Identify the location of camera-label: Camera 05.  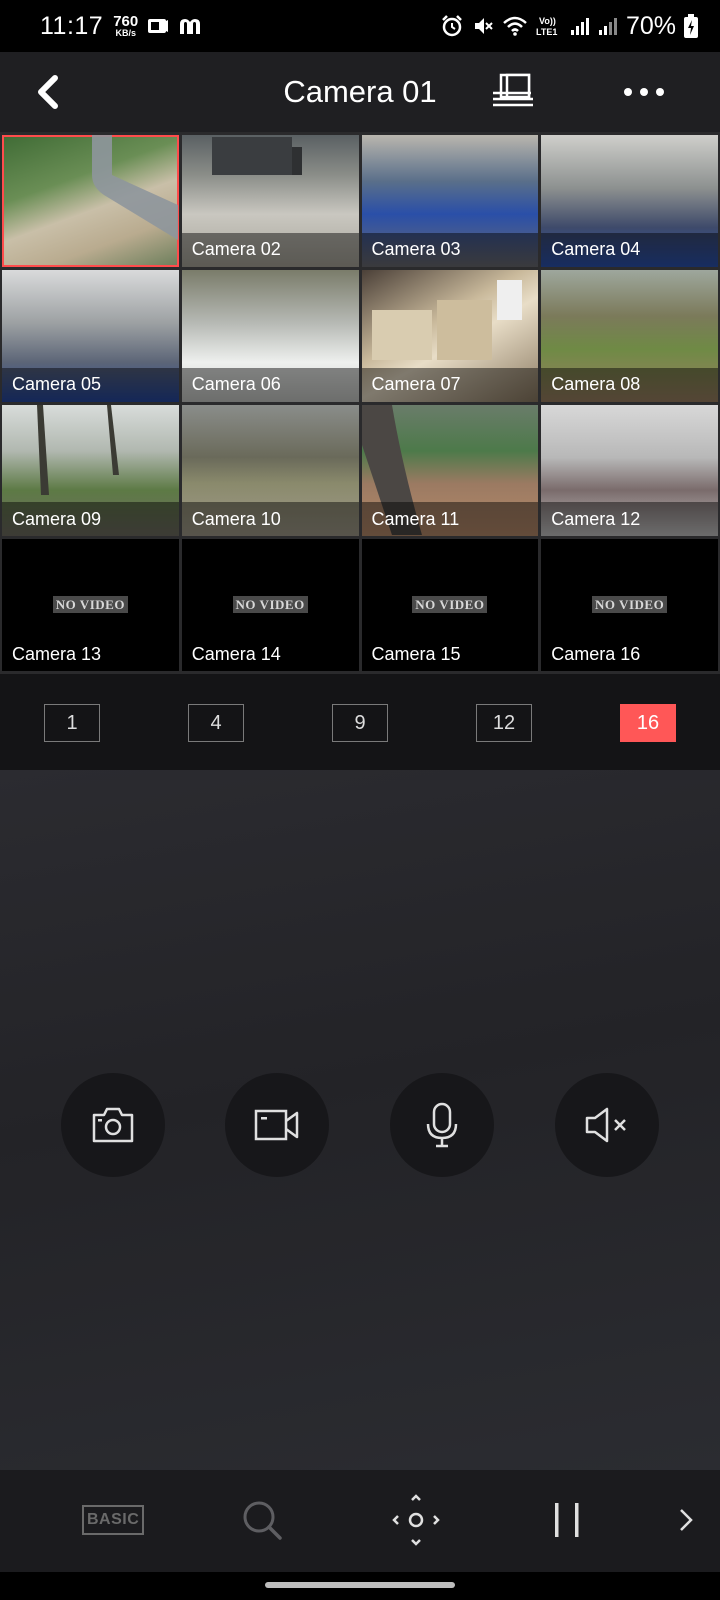
(90, 384).